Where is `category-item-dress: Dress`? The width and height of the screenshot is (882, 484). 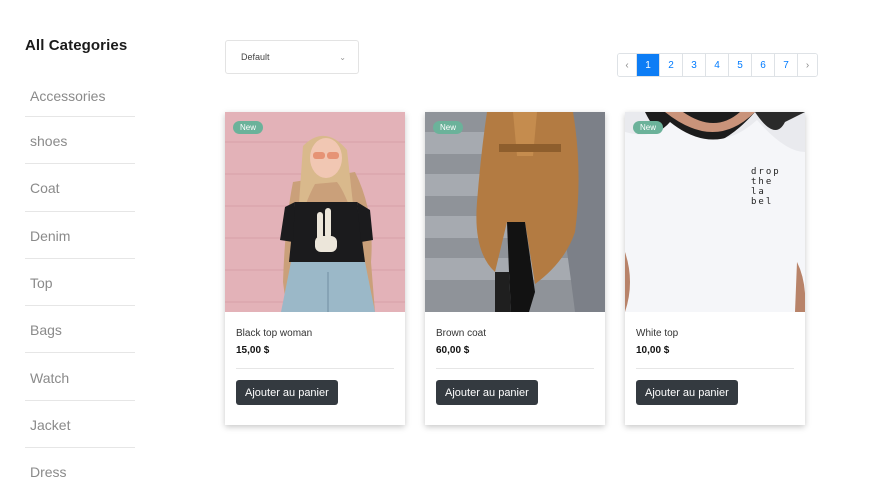
category-item-dress: Dress is located at coordinates (80, 466).